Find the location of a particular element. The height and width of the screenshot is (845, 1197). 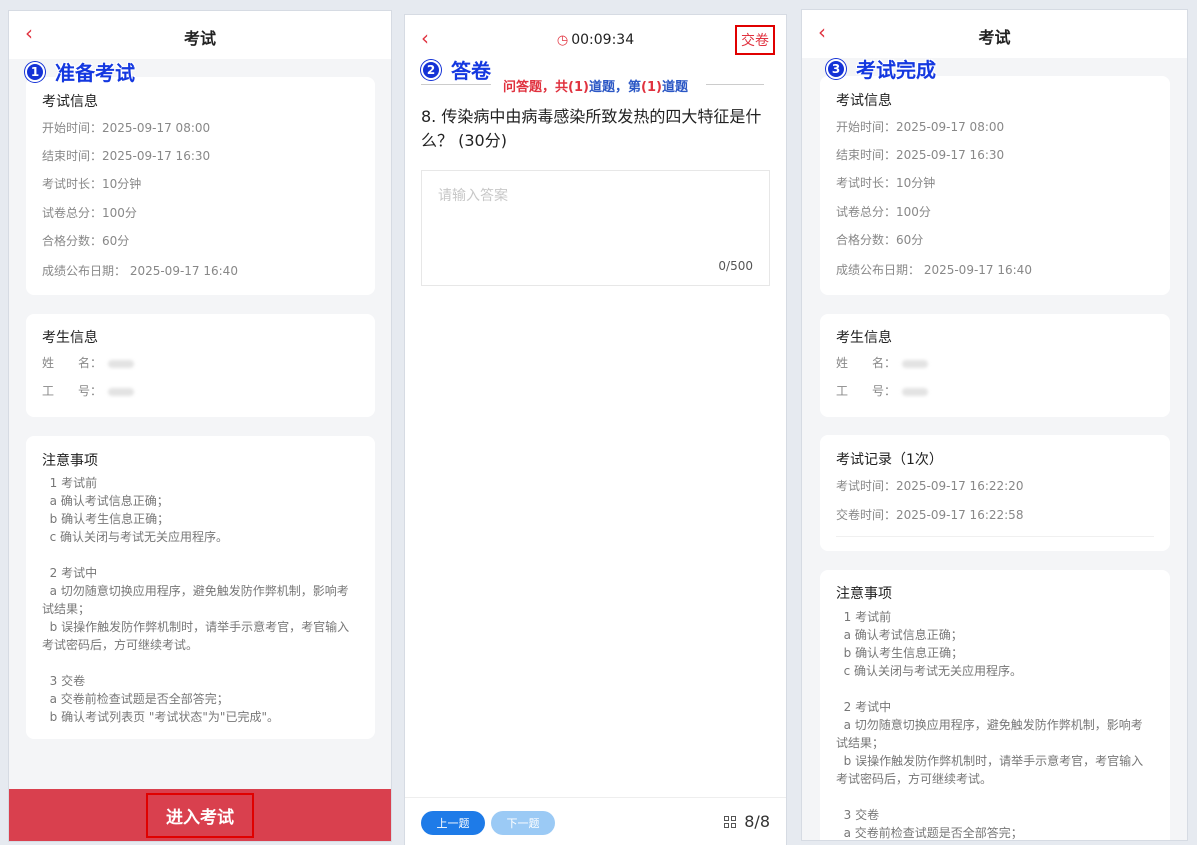

submit-time: 交卷时间：2025-09-17 16:22:58 is located at coordinates (930, 515).